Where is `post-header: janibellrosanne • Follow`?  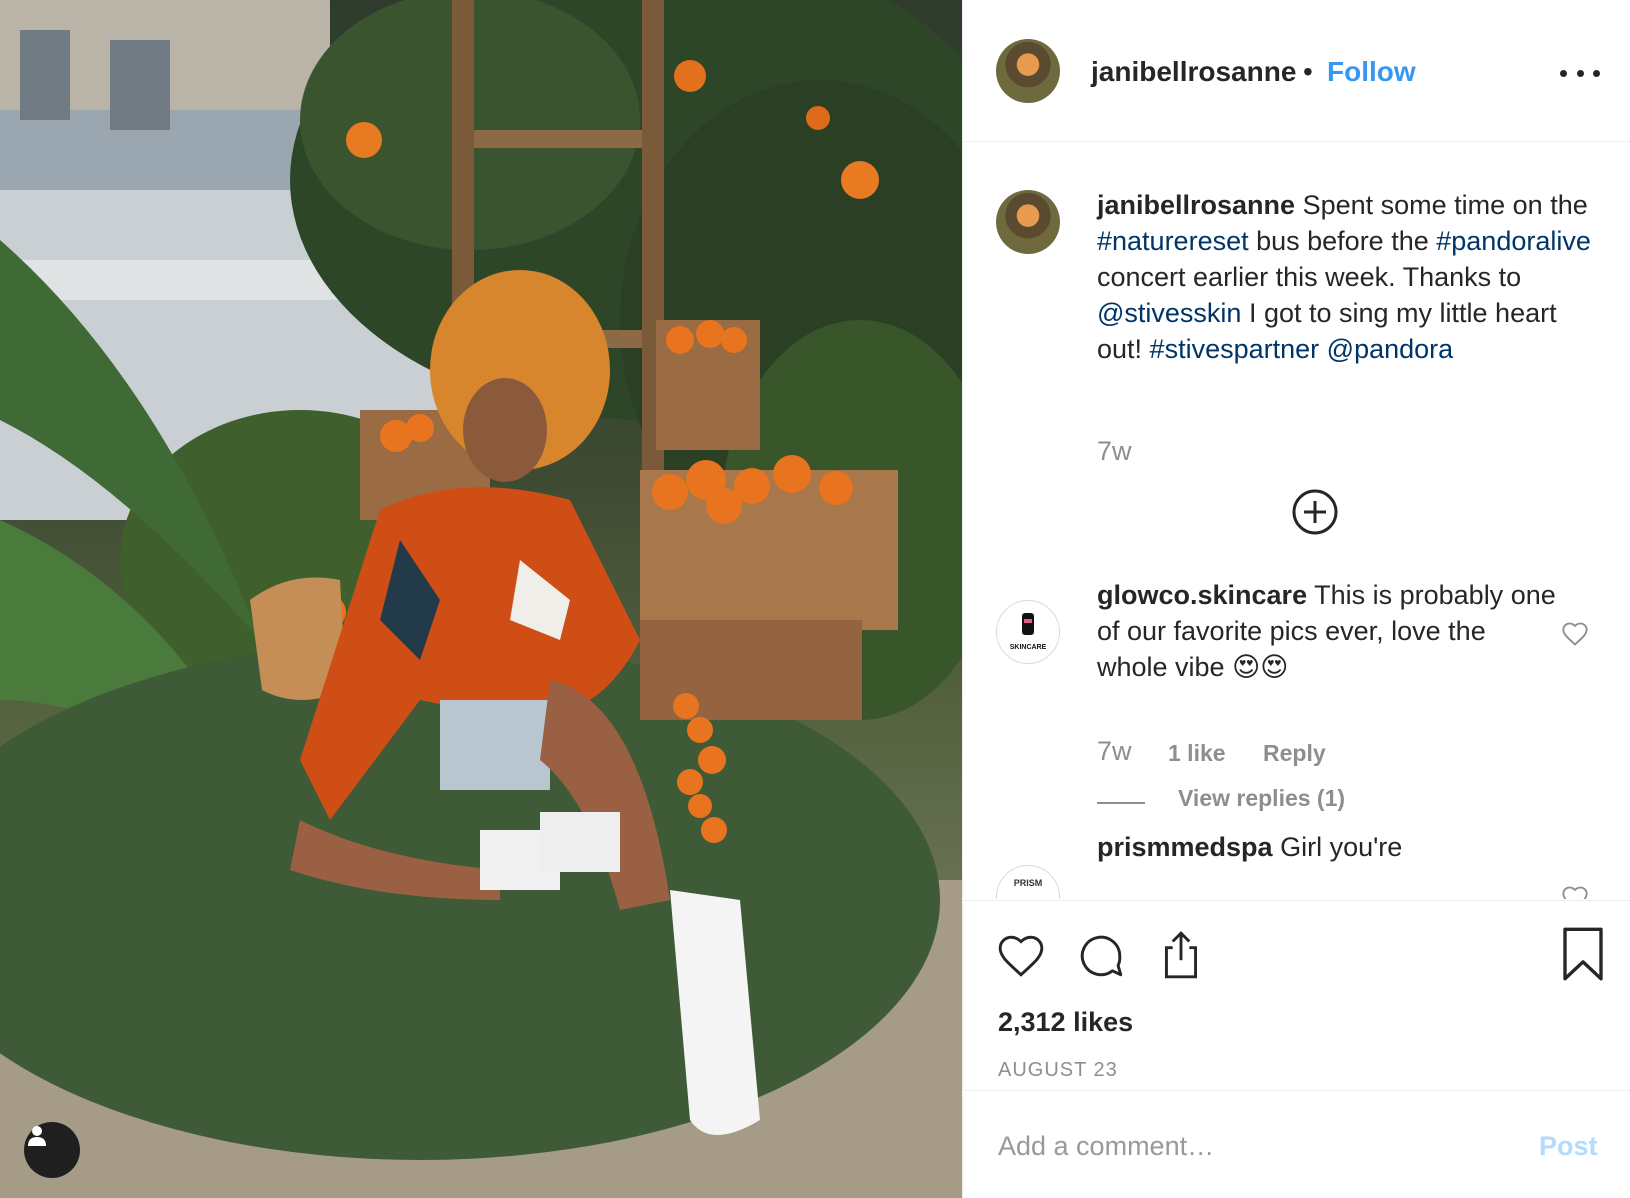 post-header: janibellrosanne • Follow is located at coordinates (1296, 71).